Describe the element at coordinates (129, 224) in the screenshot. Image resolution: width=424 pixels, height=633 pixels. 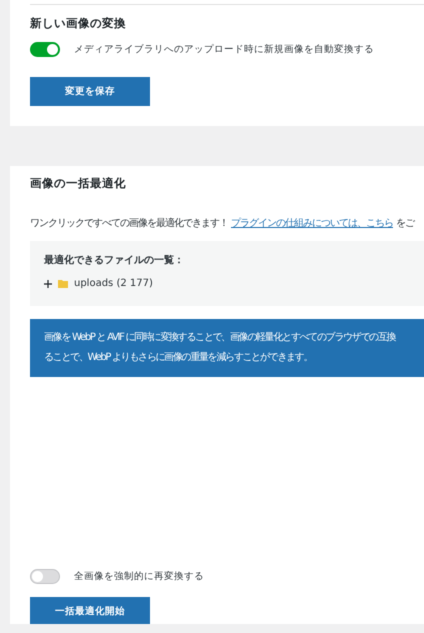
I see `intro-text: ワンクリックですべての画像を最適化できます！` at that location.